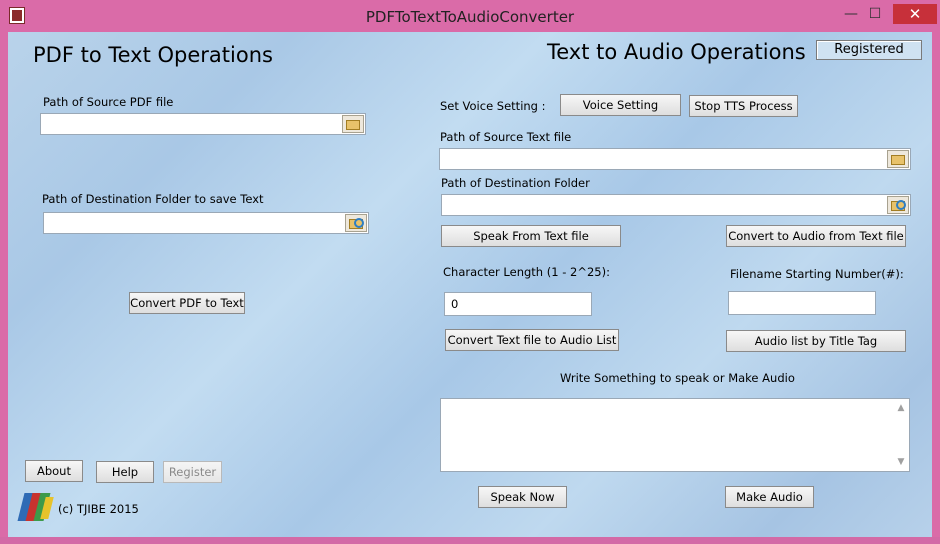 The image size is (940, 544). I want to click on char-length-label: Character Length (1 - 2^25):, so click(526, 272).